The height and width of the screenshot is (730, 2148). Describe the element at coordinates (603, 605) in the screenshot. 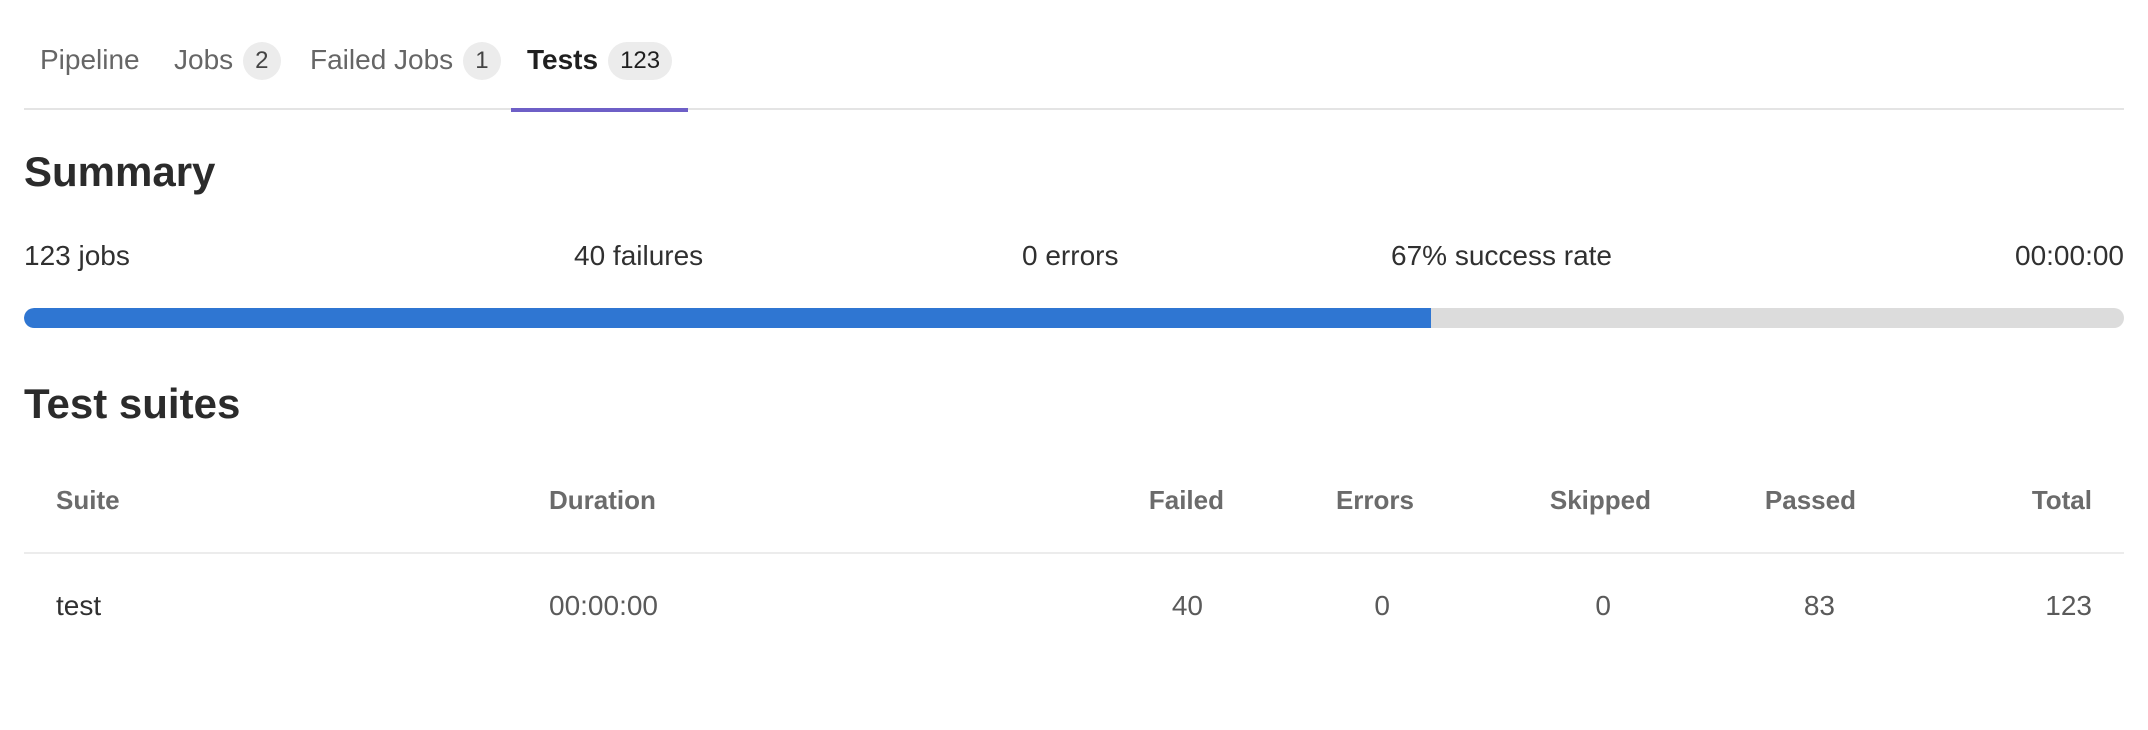

I see `suite-duration: 00:00:00` at that location.